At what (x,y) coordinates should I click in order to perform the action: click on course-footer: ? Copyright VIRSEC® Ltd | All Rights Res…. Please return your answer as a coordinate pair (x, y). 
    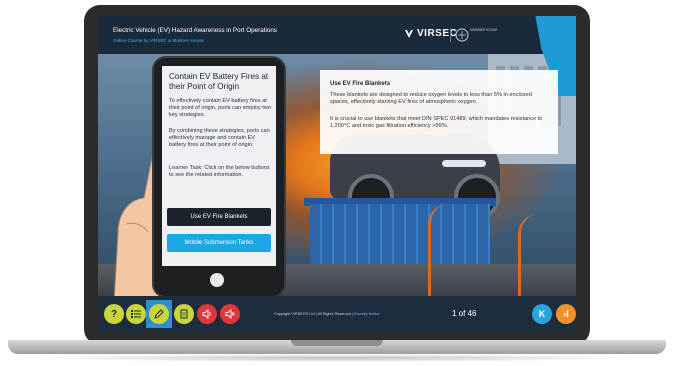
    Looking at the image, I should click on (337, 314).